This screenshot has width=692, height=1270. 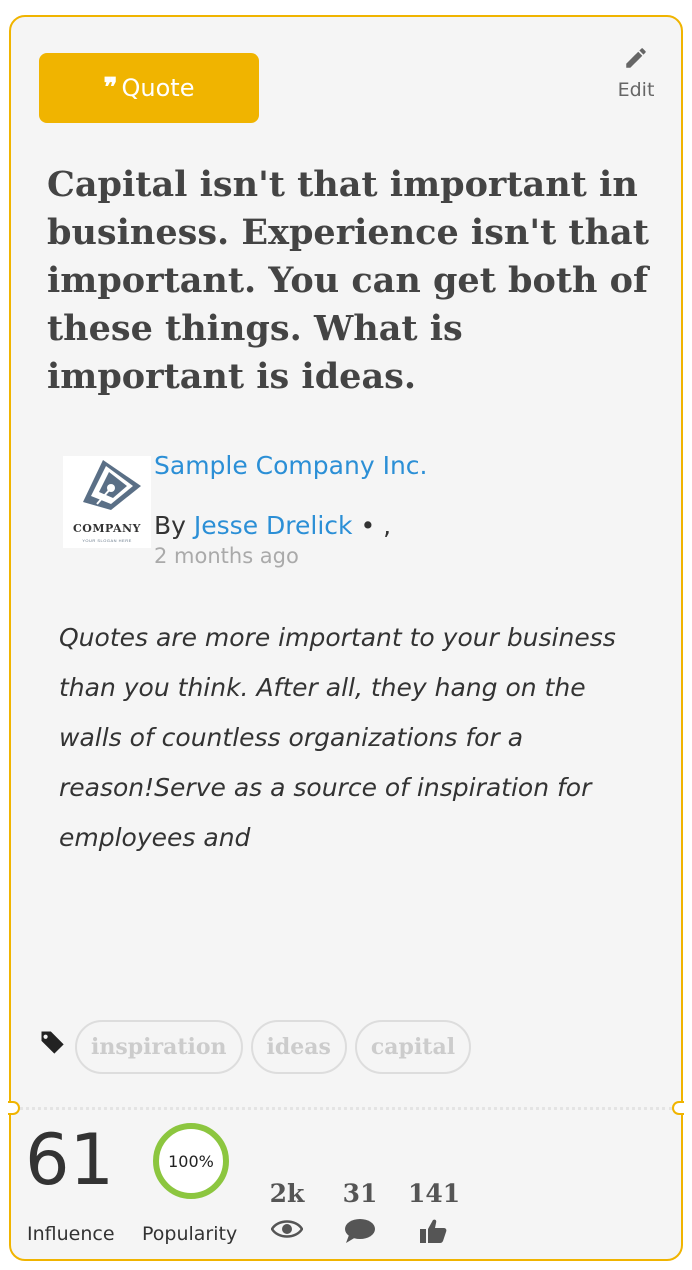 What do you see at coordinates (107, 528) in the screenshot?
I see `logo-text: COMPANY` at bounding box center [107, 528].